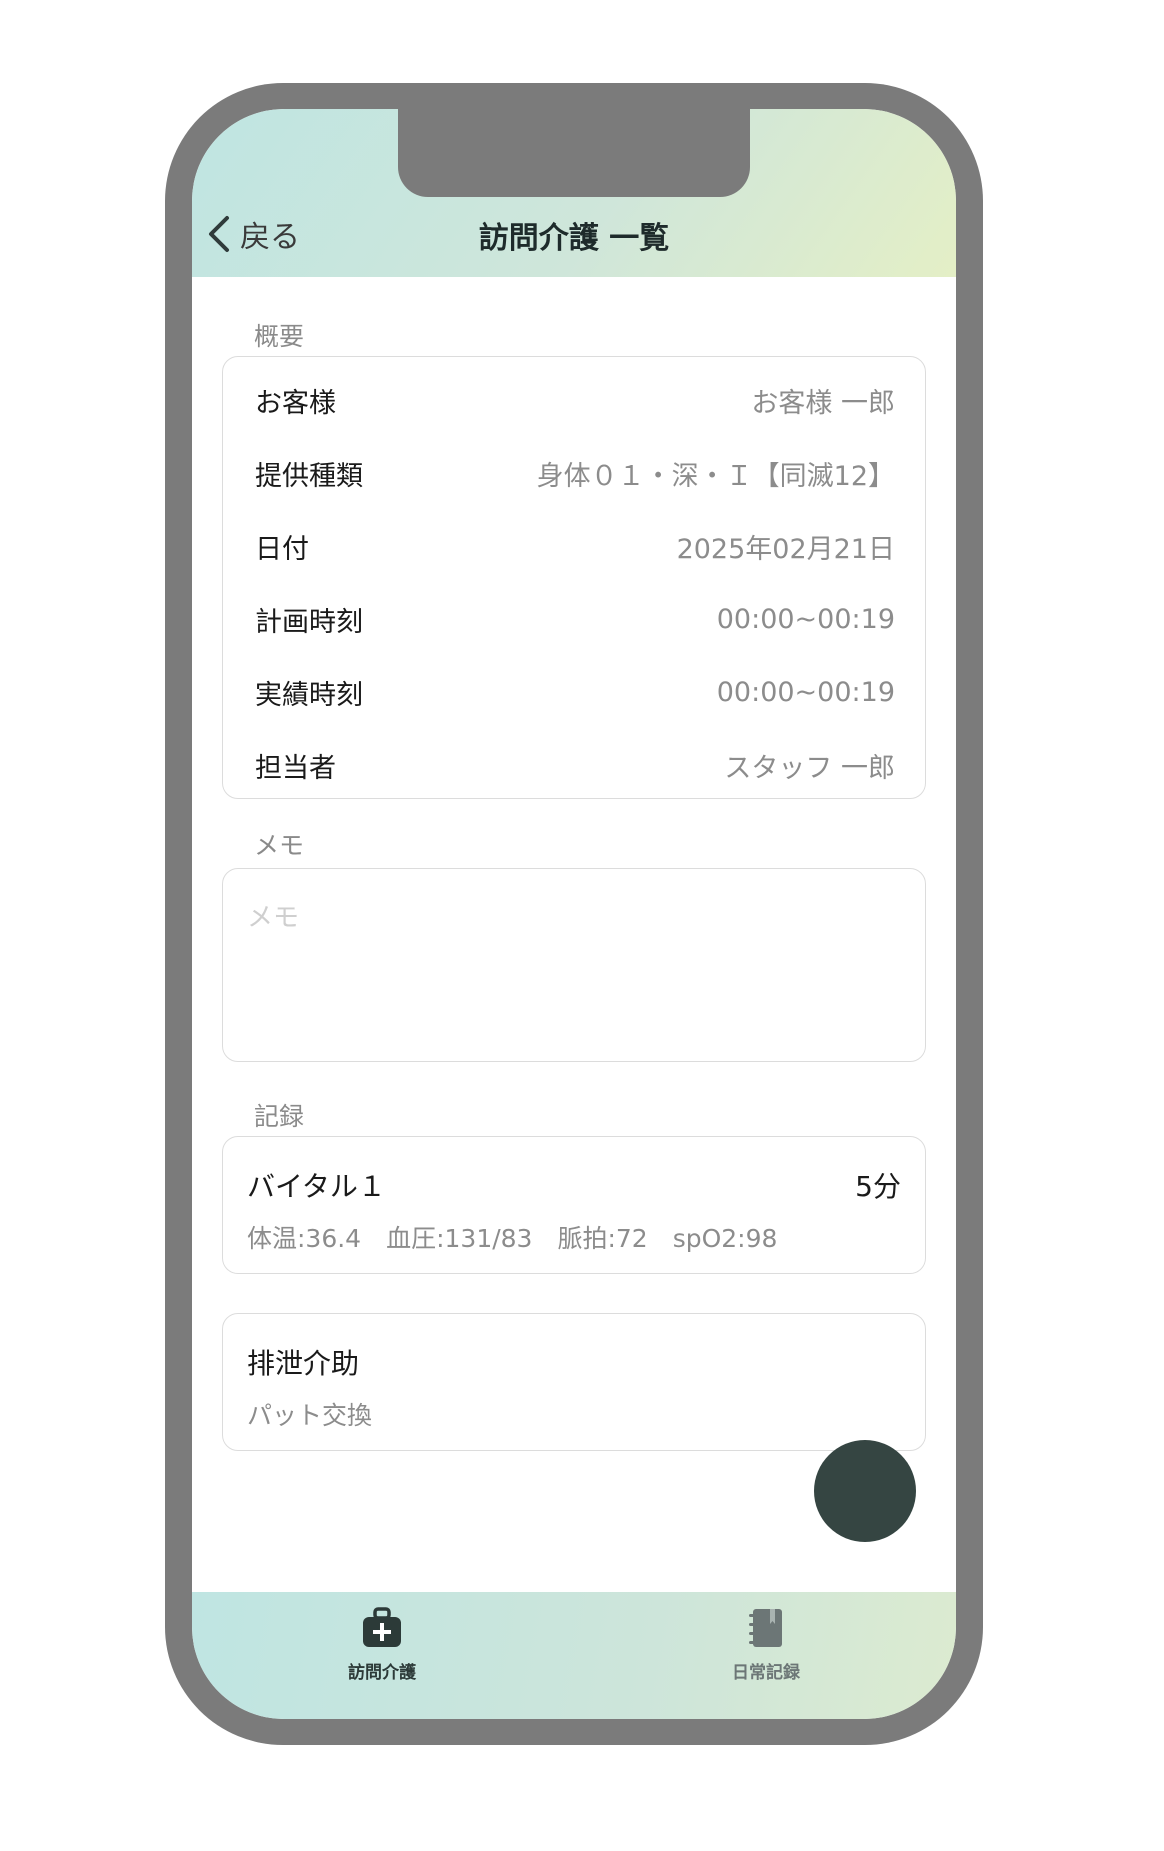  I want to click on tab-label: 訪問介護, so click(382, 1673).